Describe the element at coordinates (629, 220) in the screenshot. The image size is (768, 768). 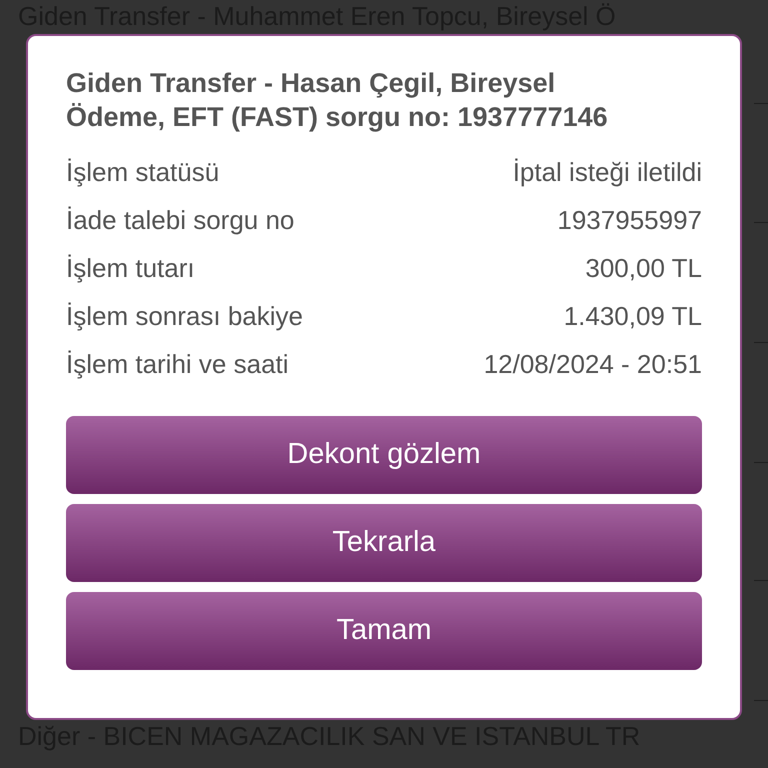
I see `field-value: 1937955997` at that location.